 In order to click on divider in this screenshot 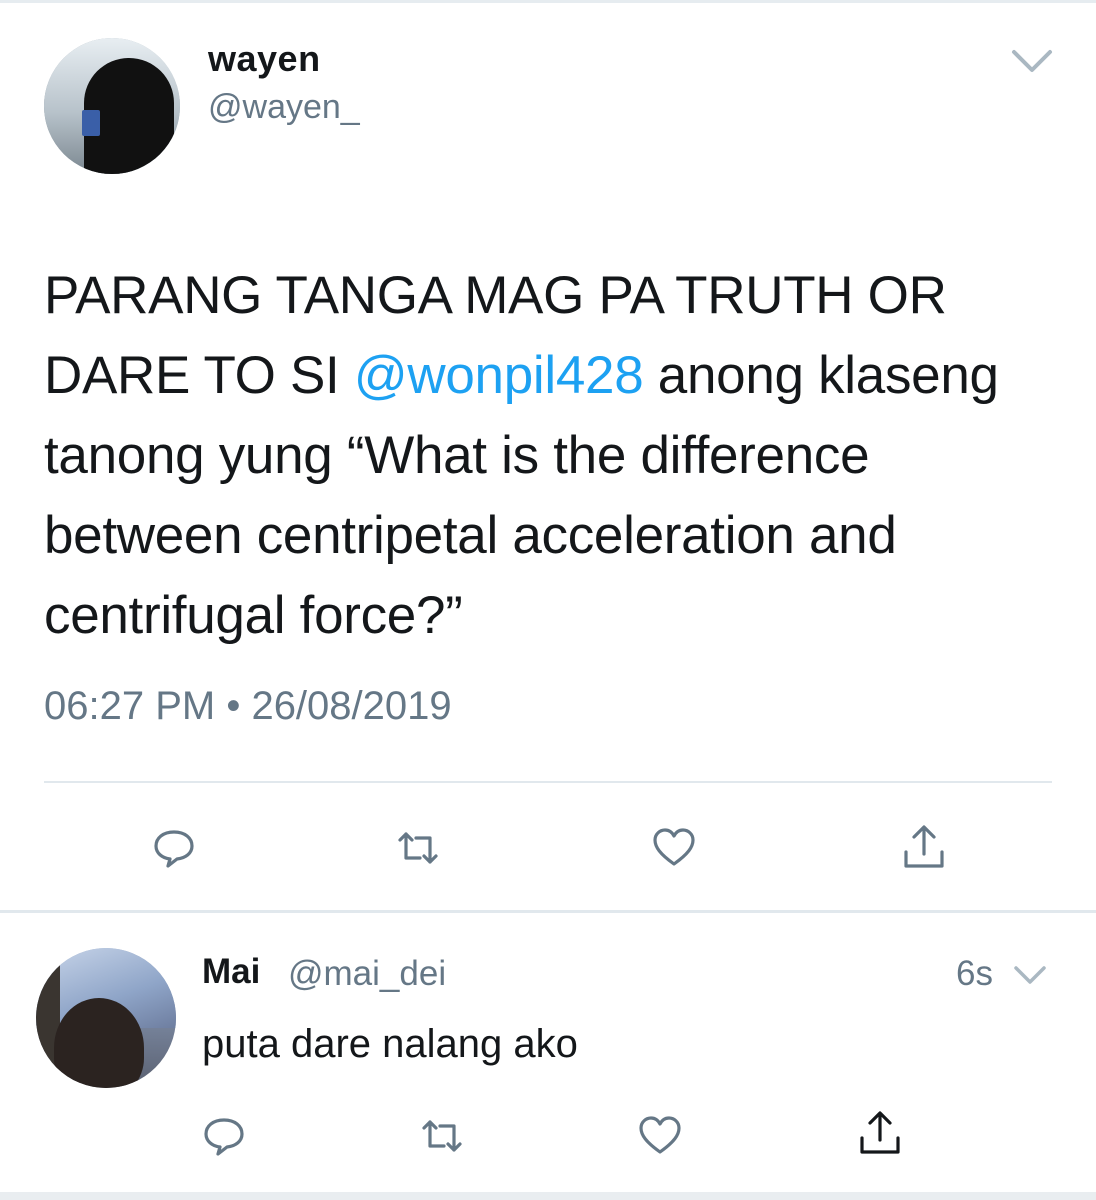, I will do `click(548, 782)`.